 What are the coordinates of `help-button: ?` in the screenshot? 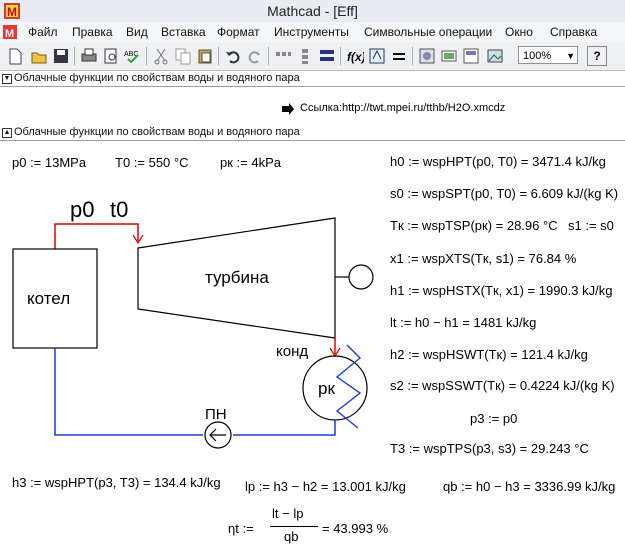 It's located at (597, 56).